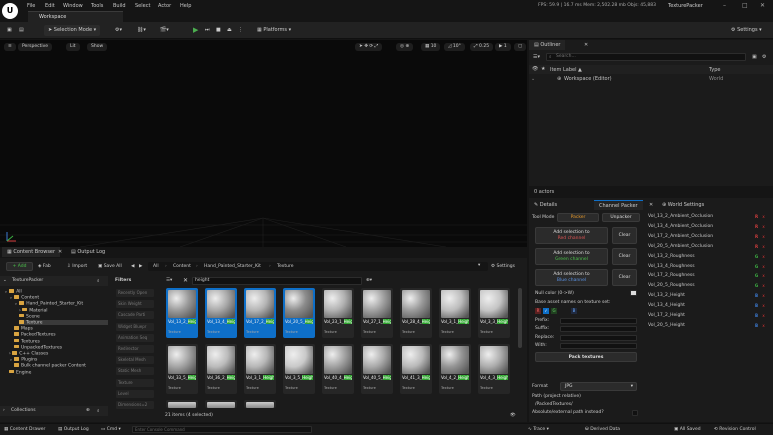 The height and width of the screenshot is (435, 773). What do you see at coordinates (135, 382) in the screenshot?
I see `filter-item: Texture` at bounding box center [135, 382].